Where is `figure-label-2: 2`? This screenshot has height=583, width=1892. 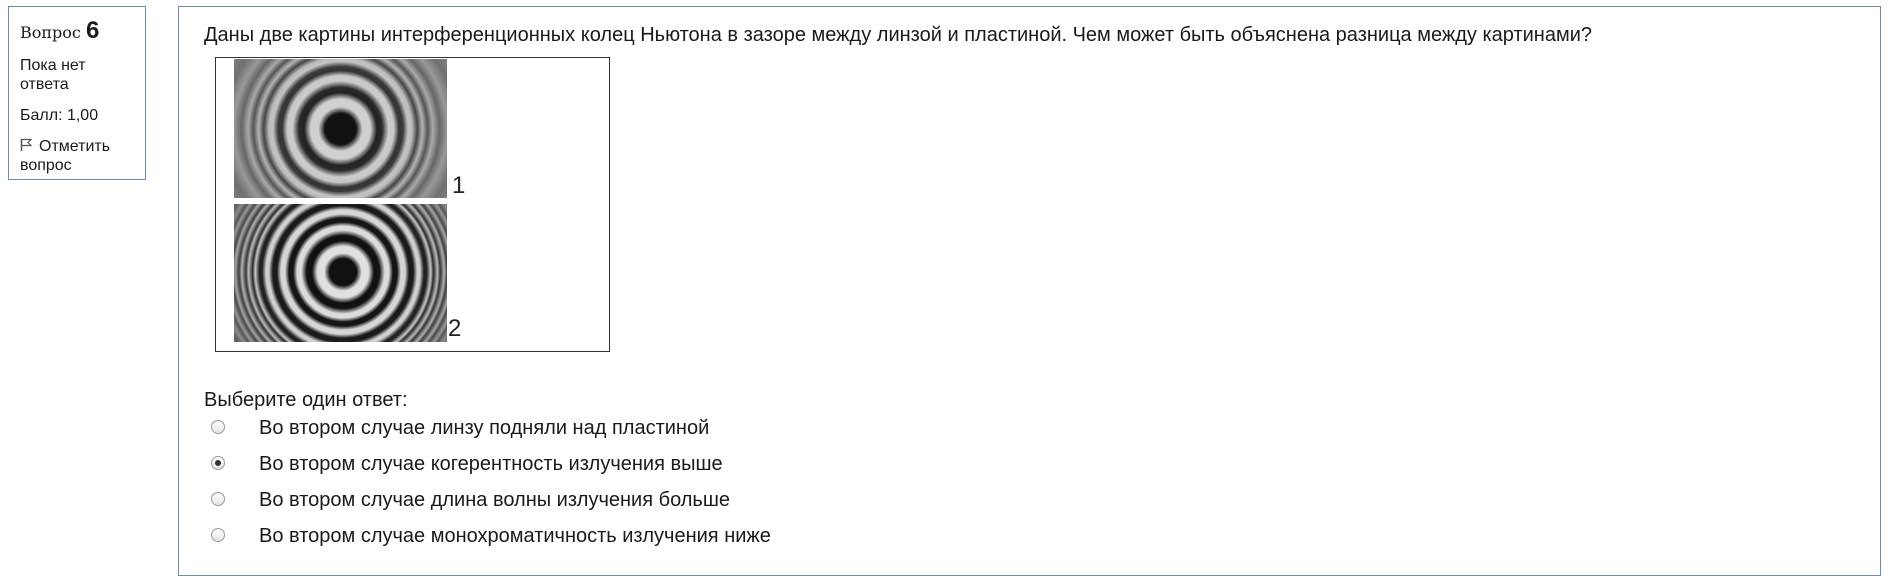 figure-label-2: 2 is located at coordinates (455, 328).